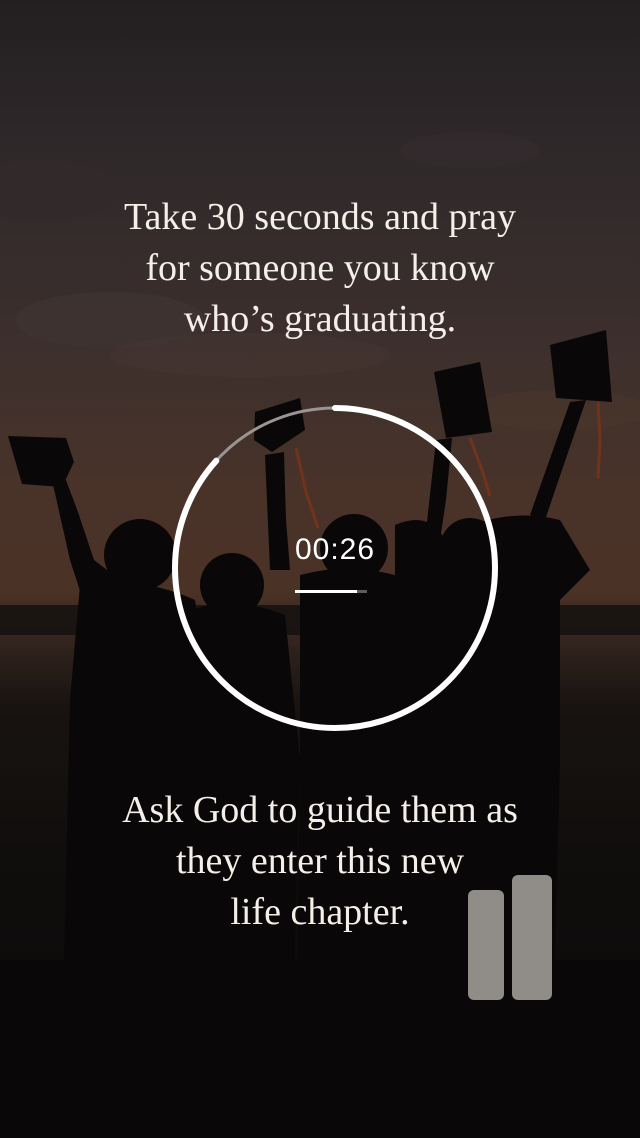 The width and height of the screenshot is (640, 1138). I want to click on prompt-line: for someone you know, so click(320, 268).